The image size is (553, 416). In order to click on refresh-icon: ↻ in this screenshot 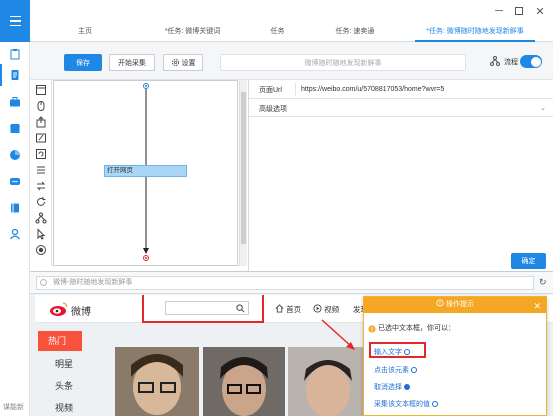, I will do `click(543, 282)`.